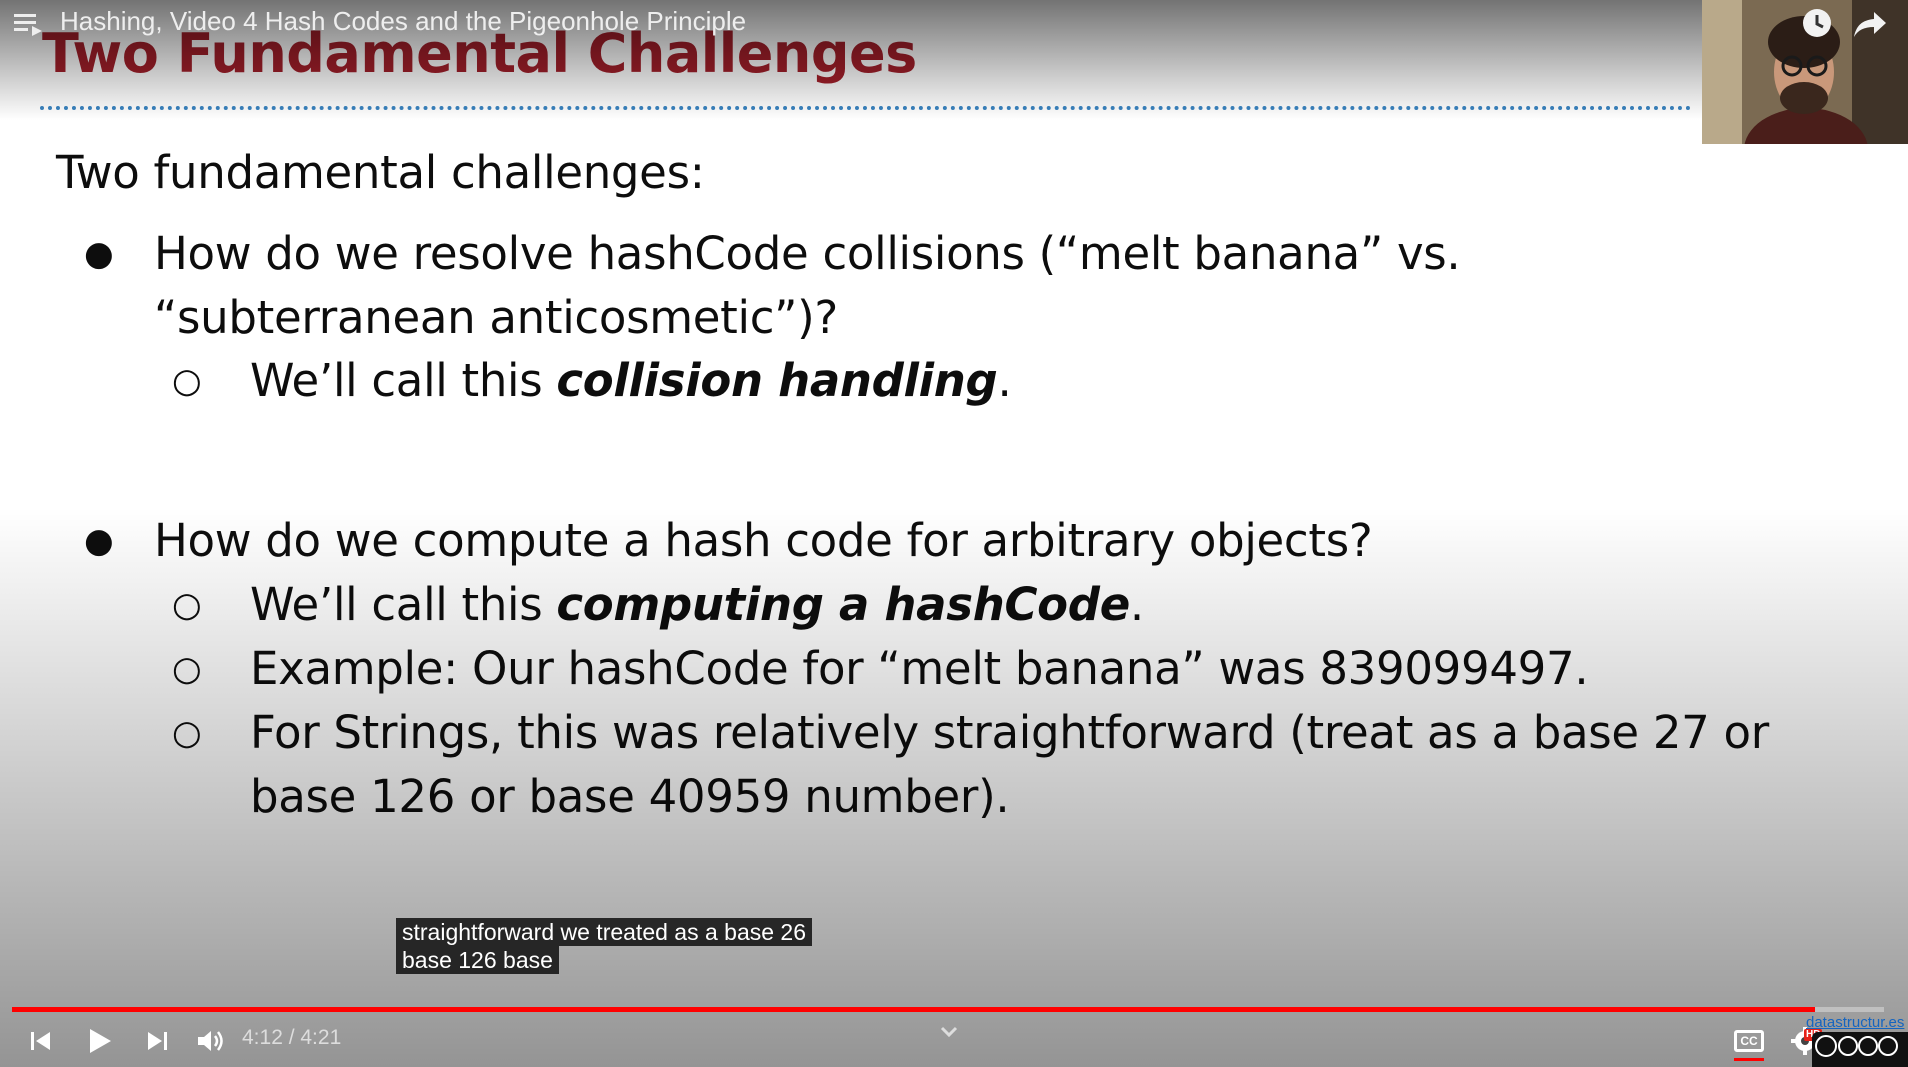 Image resolution: width=1908 pixels, height=1067 pixels. I want to click on progress-bar, so click(948, 1009).